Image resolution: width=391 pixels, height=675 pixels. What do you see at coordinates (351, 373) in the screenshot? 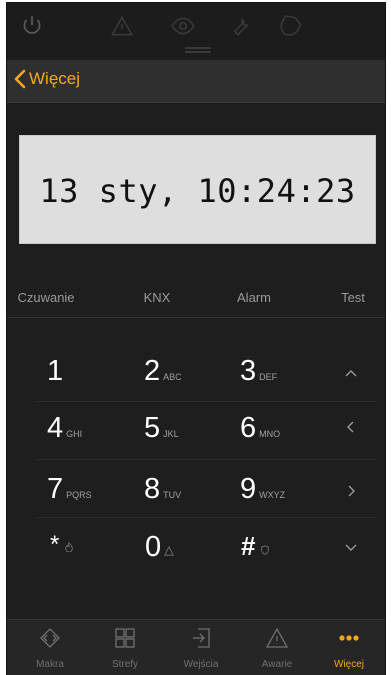
I see `arrow-up-icon` at bounding box center [351, 373].